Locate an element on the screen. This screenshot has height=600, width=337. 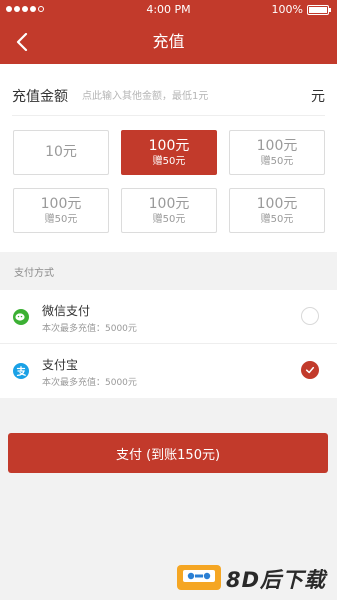
payment-section-title: 支付方式 is located at coordinates (34, 273).